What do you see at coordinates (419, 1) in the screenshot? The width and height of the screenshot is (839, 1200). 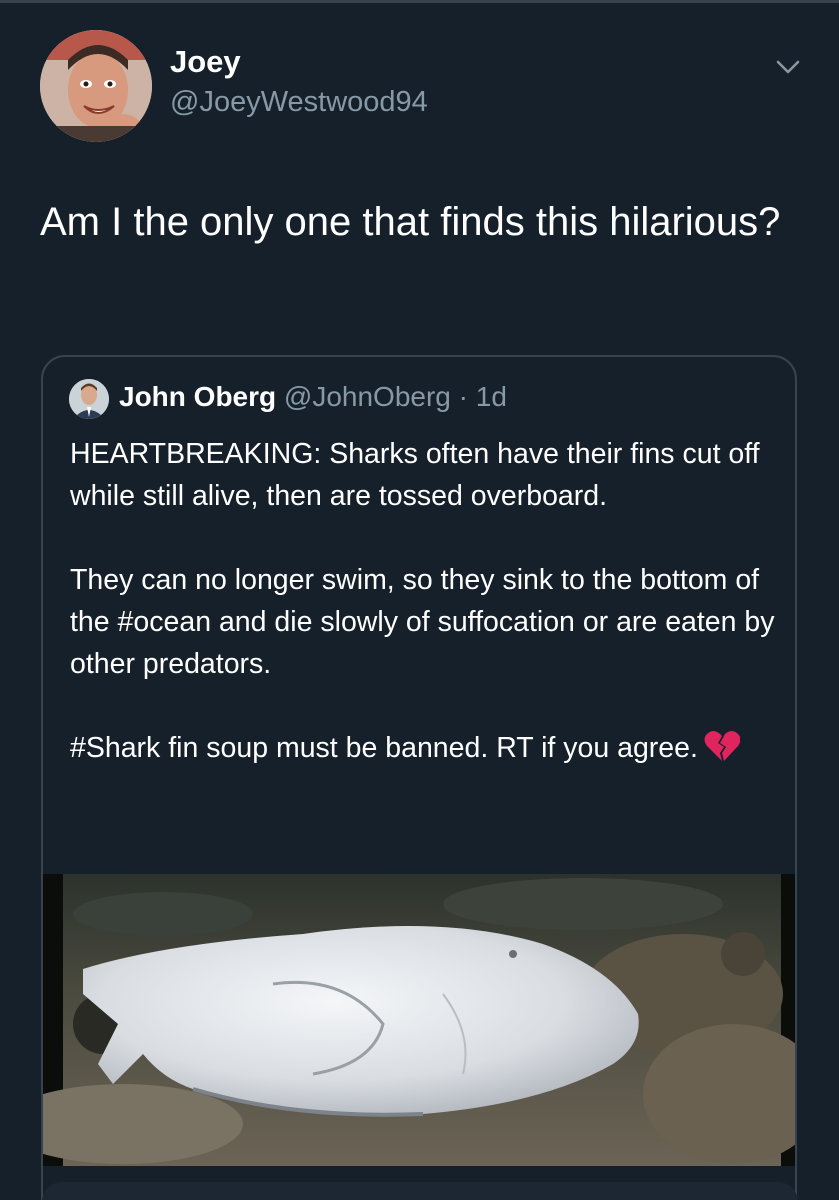 I see `top-divider` at bounding box center [419, 1].